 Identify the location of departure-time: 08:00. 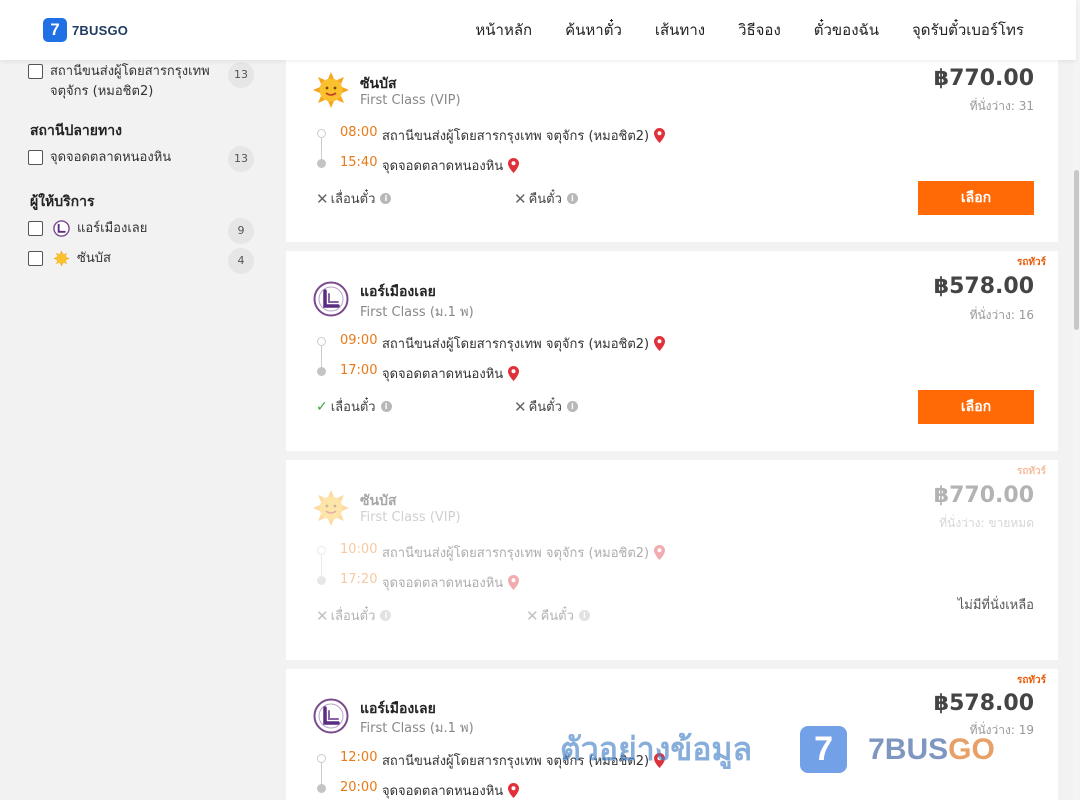
(359, 132).